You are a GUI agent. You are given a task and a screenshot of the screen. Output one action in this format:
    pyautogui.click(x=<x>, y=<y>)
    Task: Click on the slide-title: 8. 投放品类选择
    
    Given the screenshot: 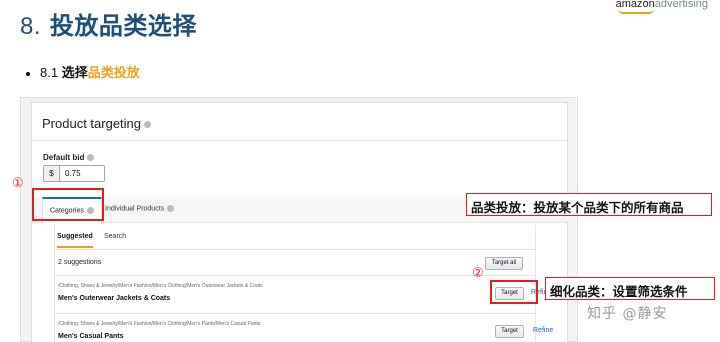 What is the action you would take?
    pyautogui.click(x=108, y=26)
    